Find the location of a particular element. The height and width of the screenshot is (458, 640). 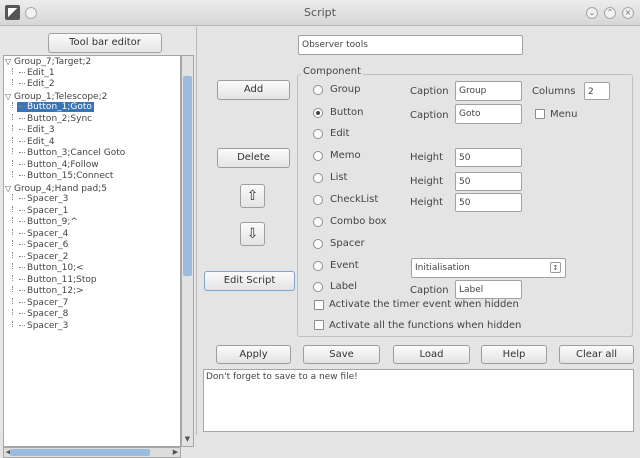

tree-item-label: Button_11;Stop is located at coordinates (58, 280).